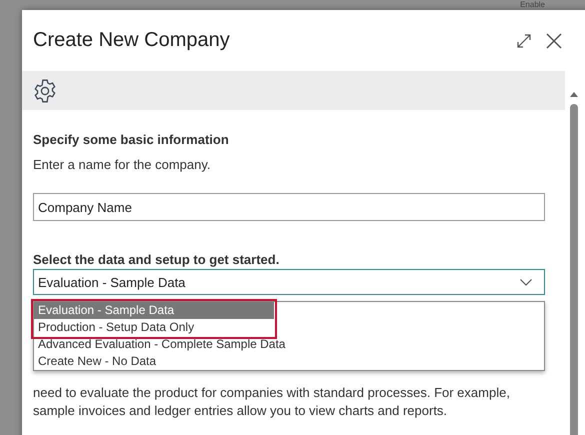 The image size is (585, 435). What do you see at coordinates (289, 344) in the screenshot?
I see `dropdown-option: Advanced Evaluation - Complete Sample Data` at bounding box center [289, 344].